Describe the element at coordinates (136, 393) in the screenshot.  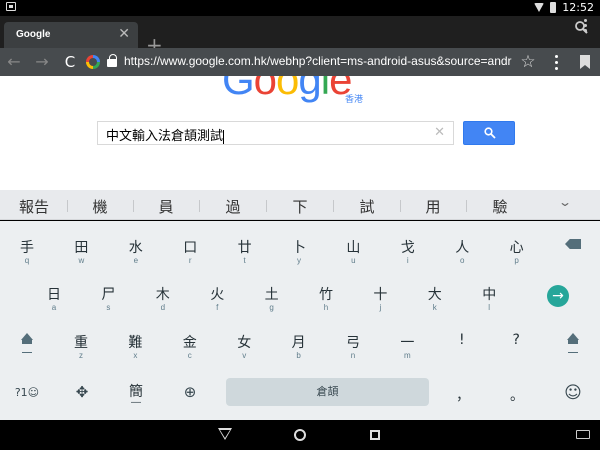
I see `simplified-chinese-key: 簡 —` at that location.